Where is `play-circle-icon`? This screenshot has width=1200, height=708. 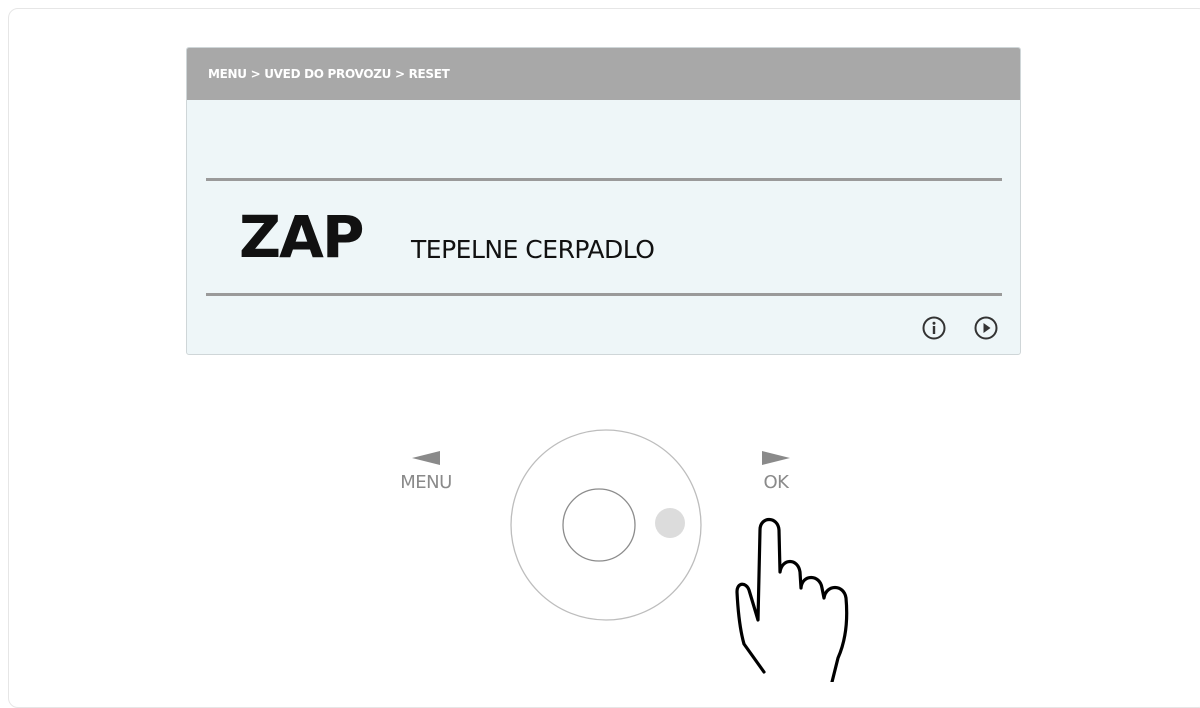
play-circle-icon is located at coordinates (986, 328).